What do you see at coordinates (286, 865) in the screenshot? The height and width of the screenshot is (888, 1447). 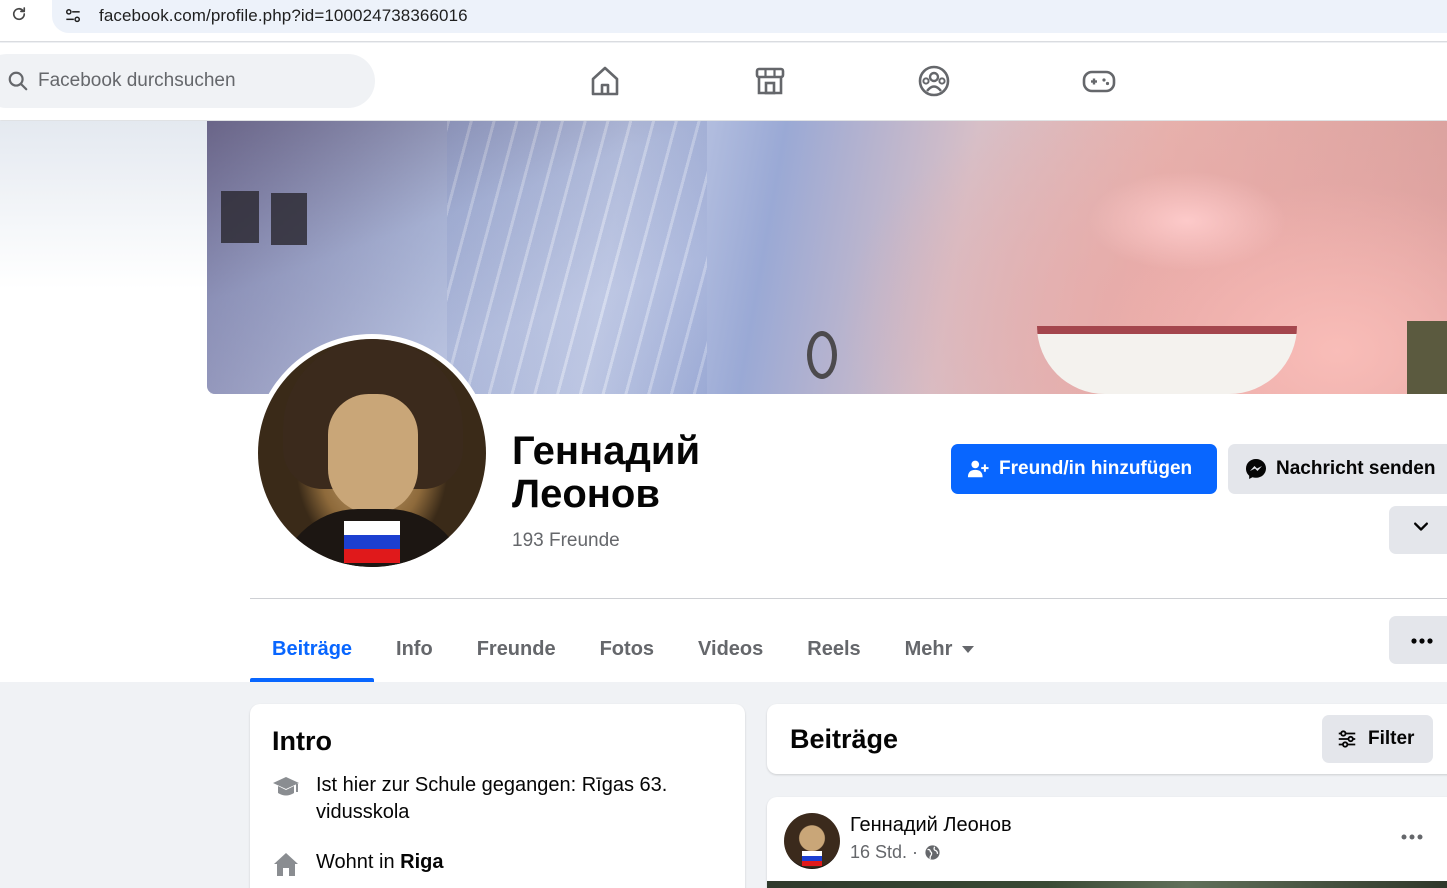 I see `house-icon` at bounding box center [286, 865].